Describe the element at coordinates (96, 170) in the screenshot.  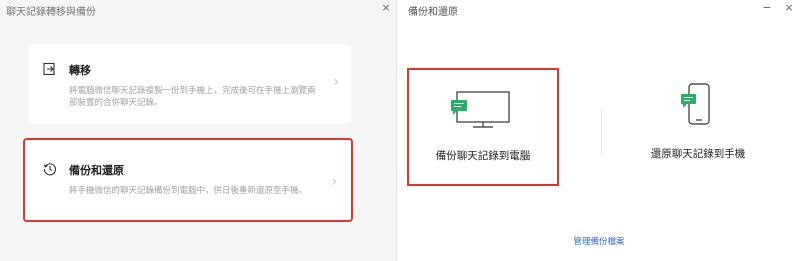
I see `backup-restore-title: 備份和還原` at that location.